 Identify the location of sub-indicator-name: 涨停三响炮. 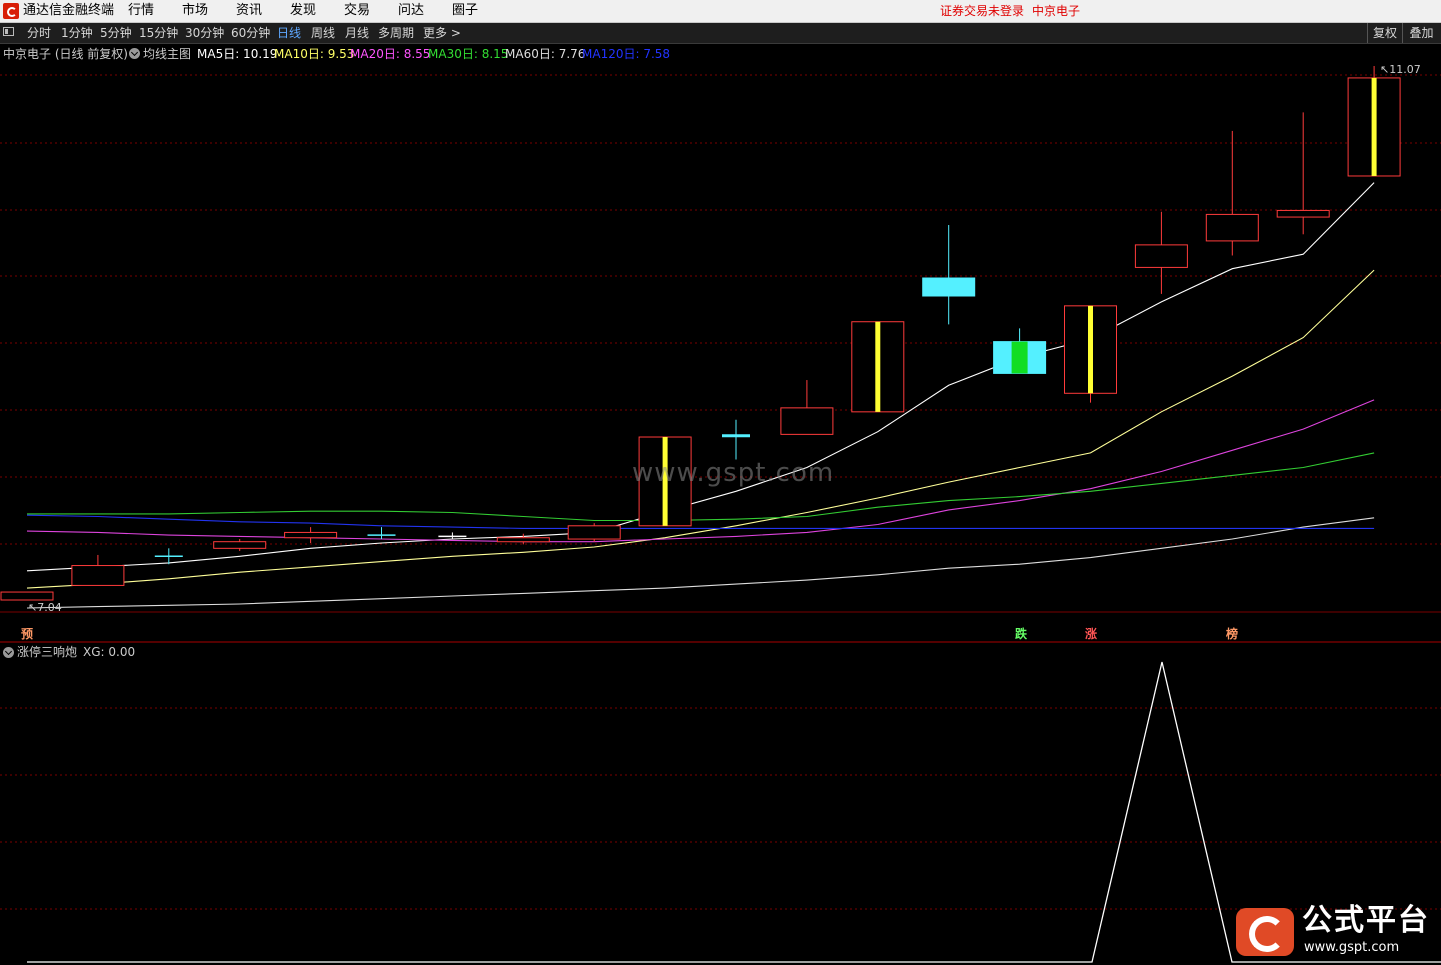
(47, 652).